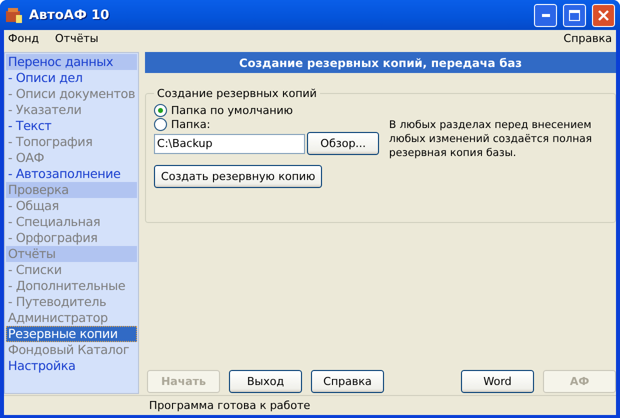 Image resolution: width=620 pixels, height=418 pixels. Describe the element at coordinates (72, 254) in the screenshot. I see `sidebar-header: Отчёты` at that location.